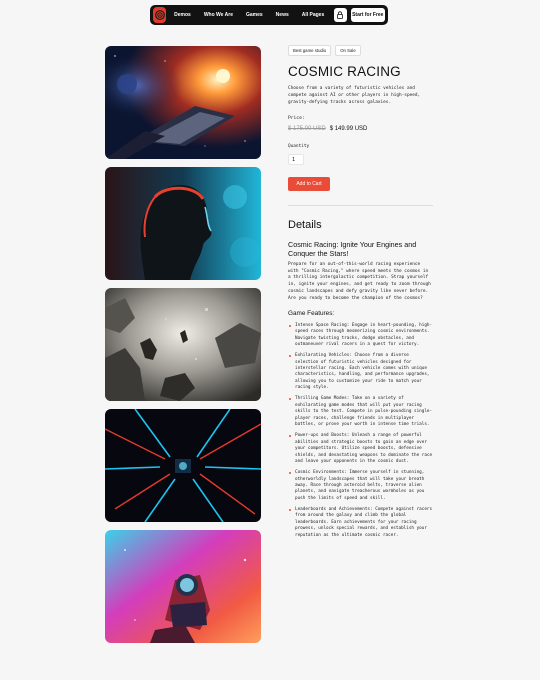 Image resolution: width=540 pixels, height=680 pixels. I want to click on lock-bag-icon, so click(340, 15).